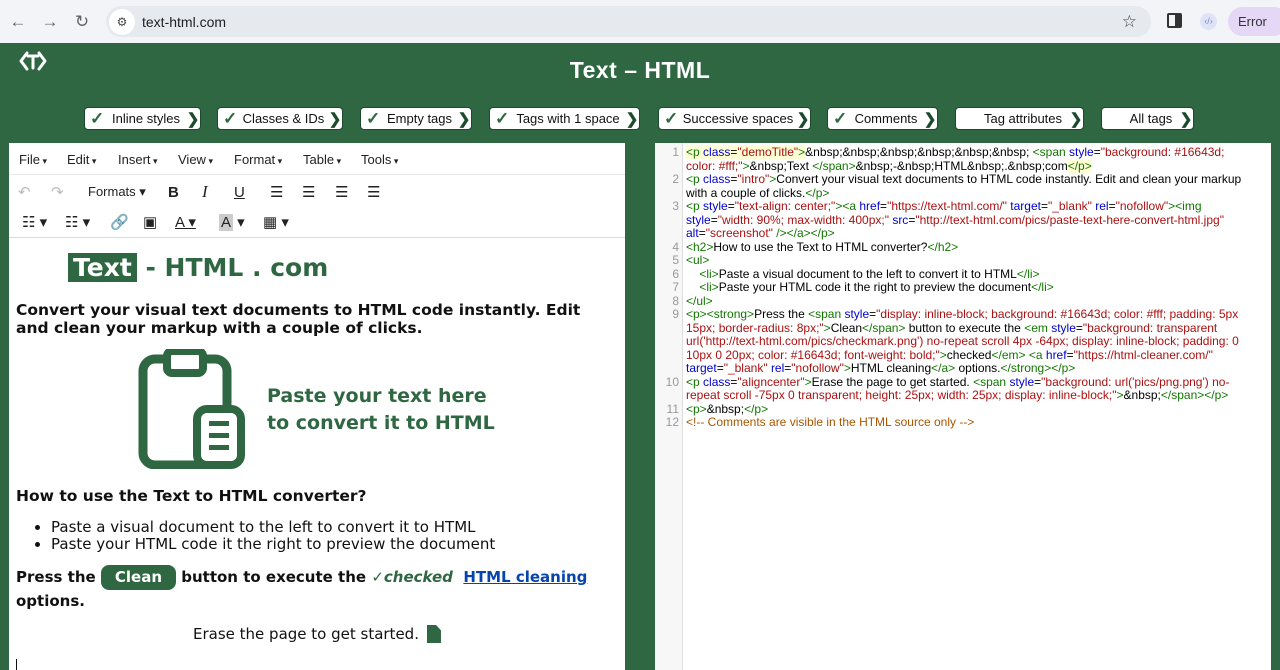 The width and height of the screenshot is (1280, 670). Describe the element at coordinates (119, 222) in the screenshot. I see `link-icon: 🔗` at that location.